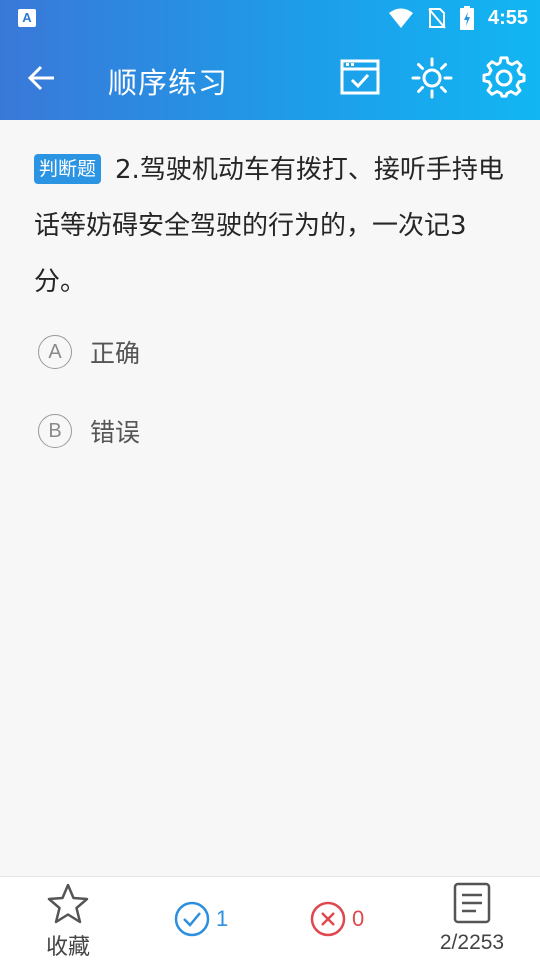 Image resolution: width=540 pixels, height=961 pixels. Describe the element at coordinates (89, 352) in the screenshot. I see `option-a: A 正确` at that location.